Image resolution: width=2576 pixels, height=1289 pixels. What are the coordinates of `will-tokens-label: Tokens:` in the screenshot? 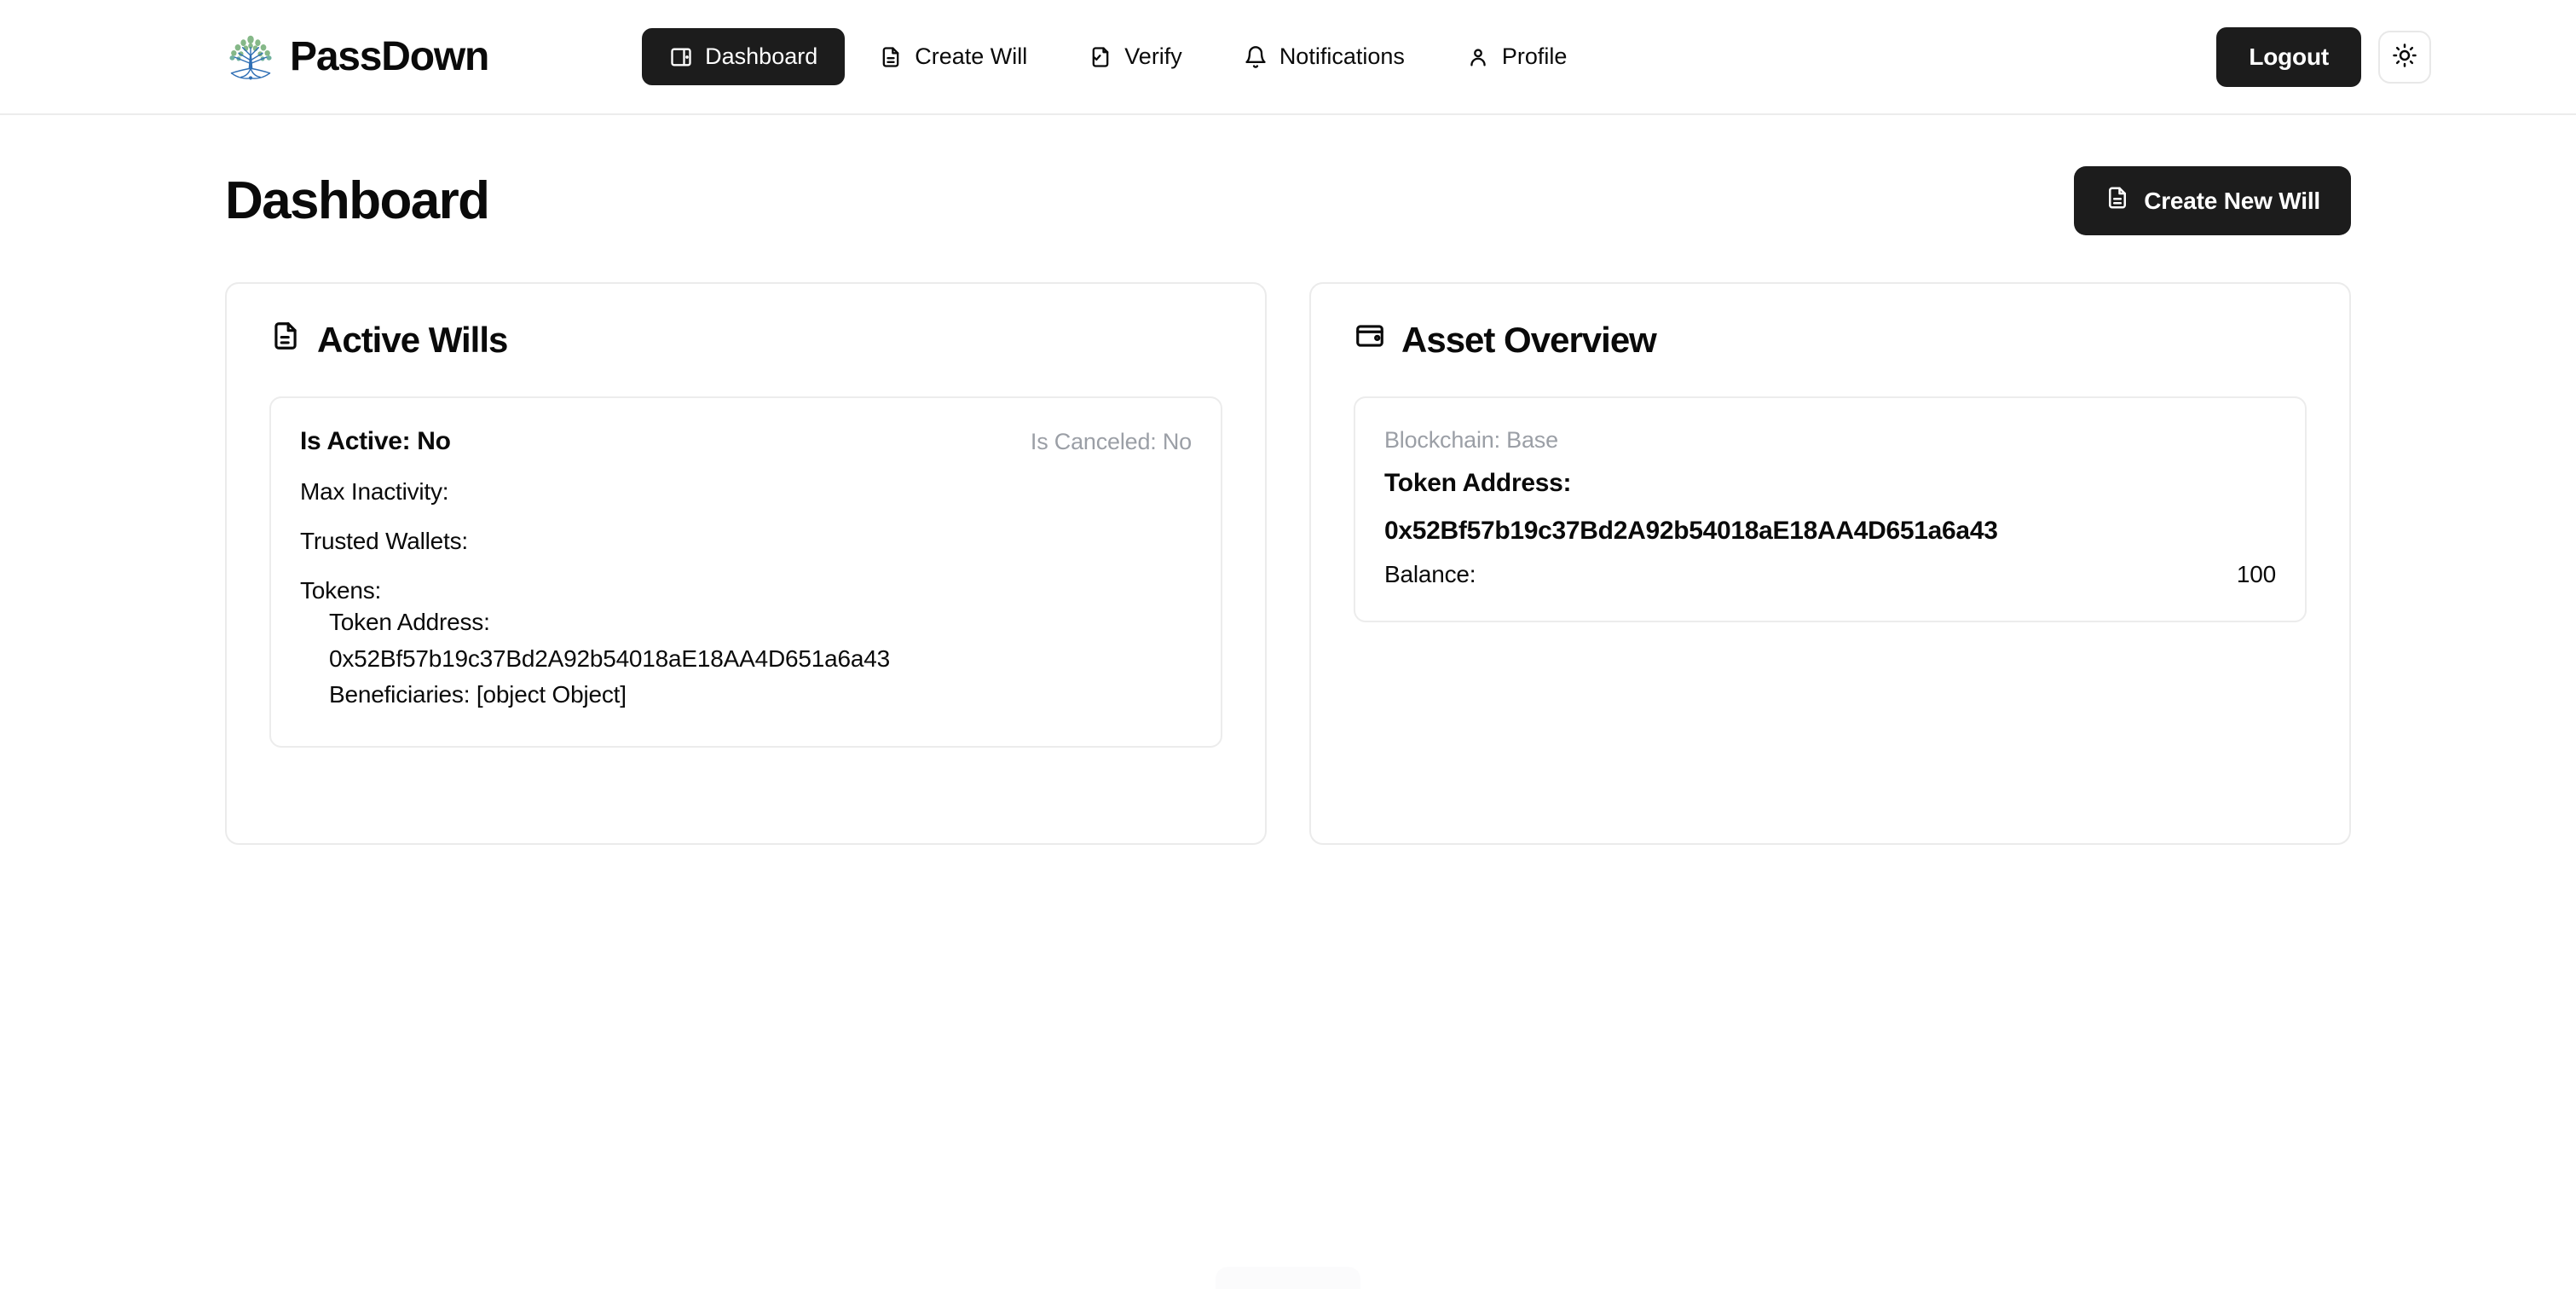 It's located at (341, 591).